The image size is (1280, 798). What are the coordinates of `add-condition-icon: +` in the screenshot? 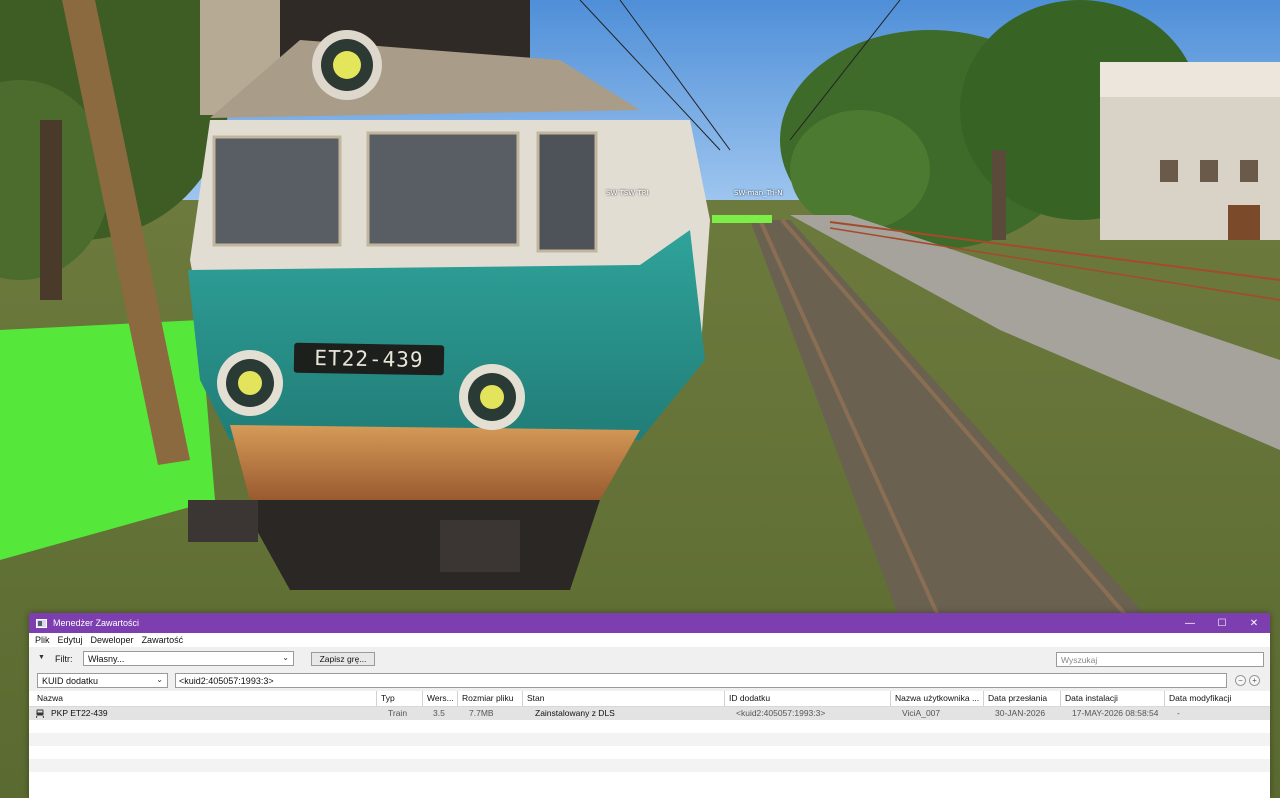 It's located at (1254, 680).